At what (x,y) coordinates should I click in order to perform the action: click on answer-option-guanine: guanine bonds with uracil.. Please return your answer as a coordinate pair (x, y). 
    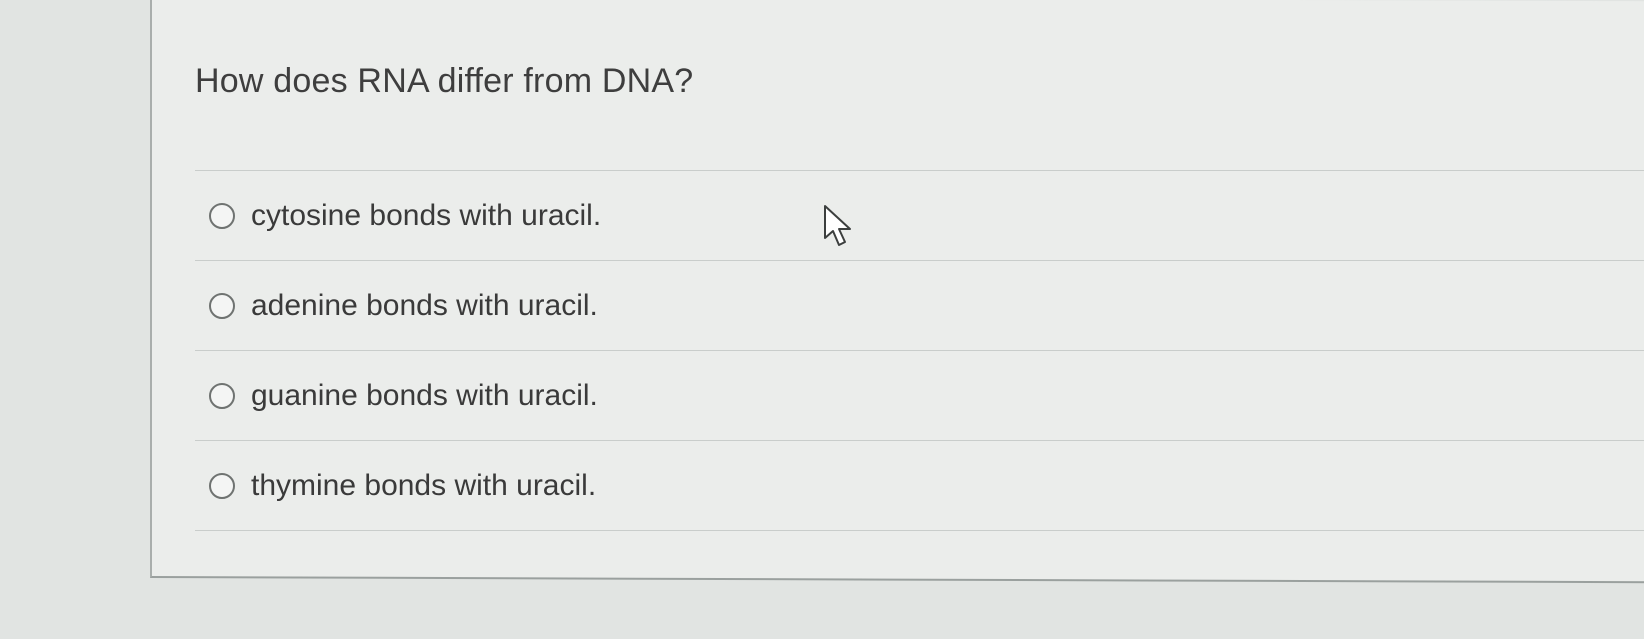
    Looking at the image, I should click on (919, 396).